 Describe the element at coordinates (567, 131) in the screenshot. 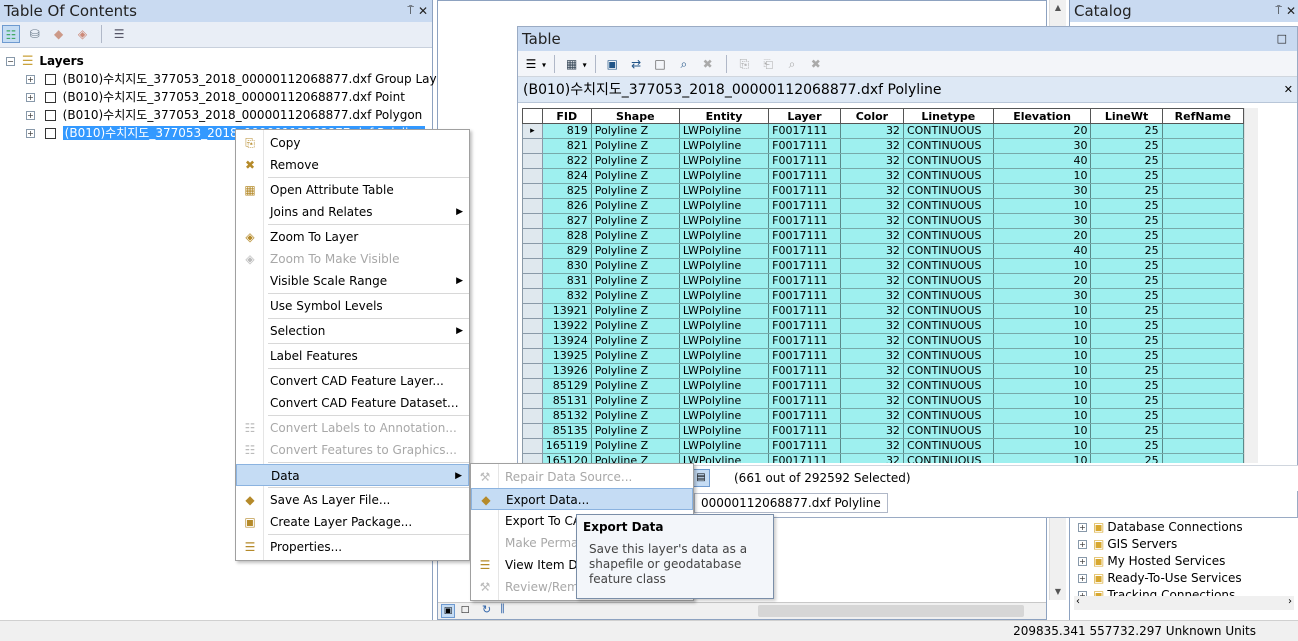

I see `table-cell: 819` at that location.